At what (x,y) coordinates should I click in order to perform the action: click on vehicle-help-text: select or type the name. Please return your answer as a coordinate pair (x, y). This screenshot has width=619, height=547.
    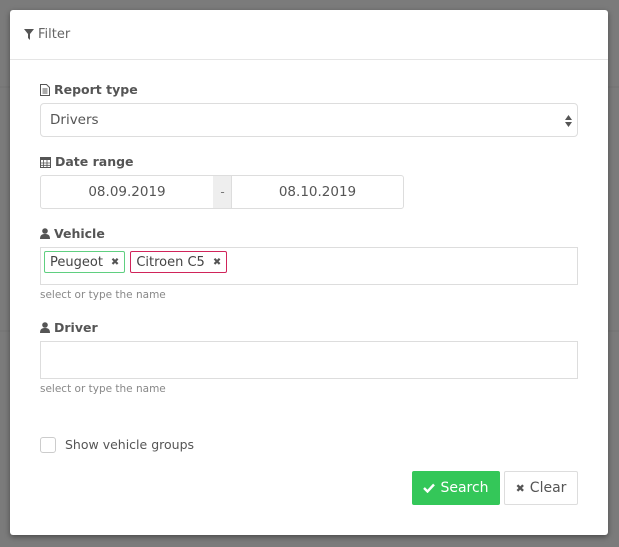
    Looking at the image, I should click on (103, 295).